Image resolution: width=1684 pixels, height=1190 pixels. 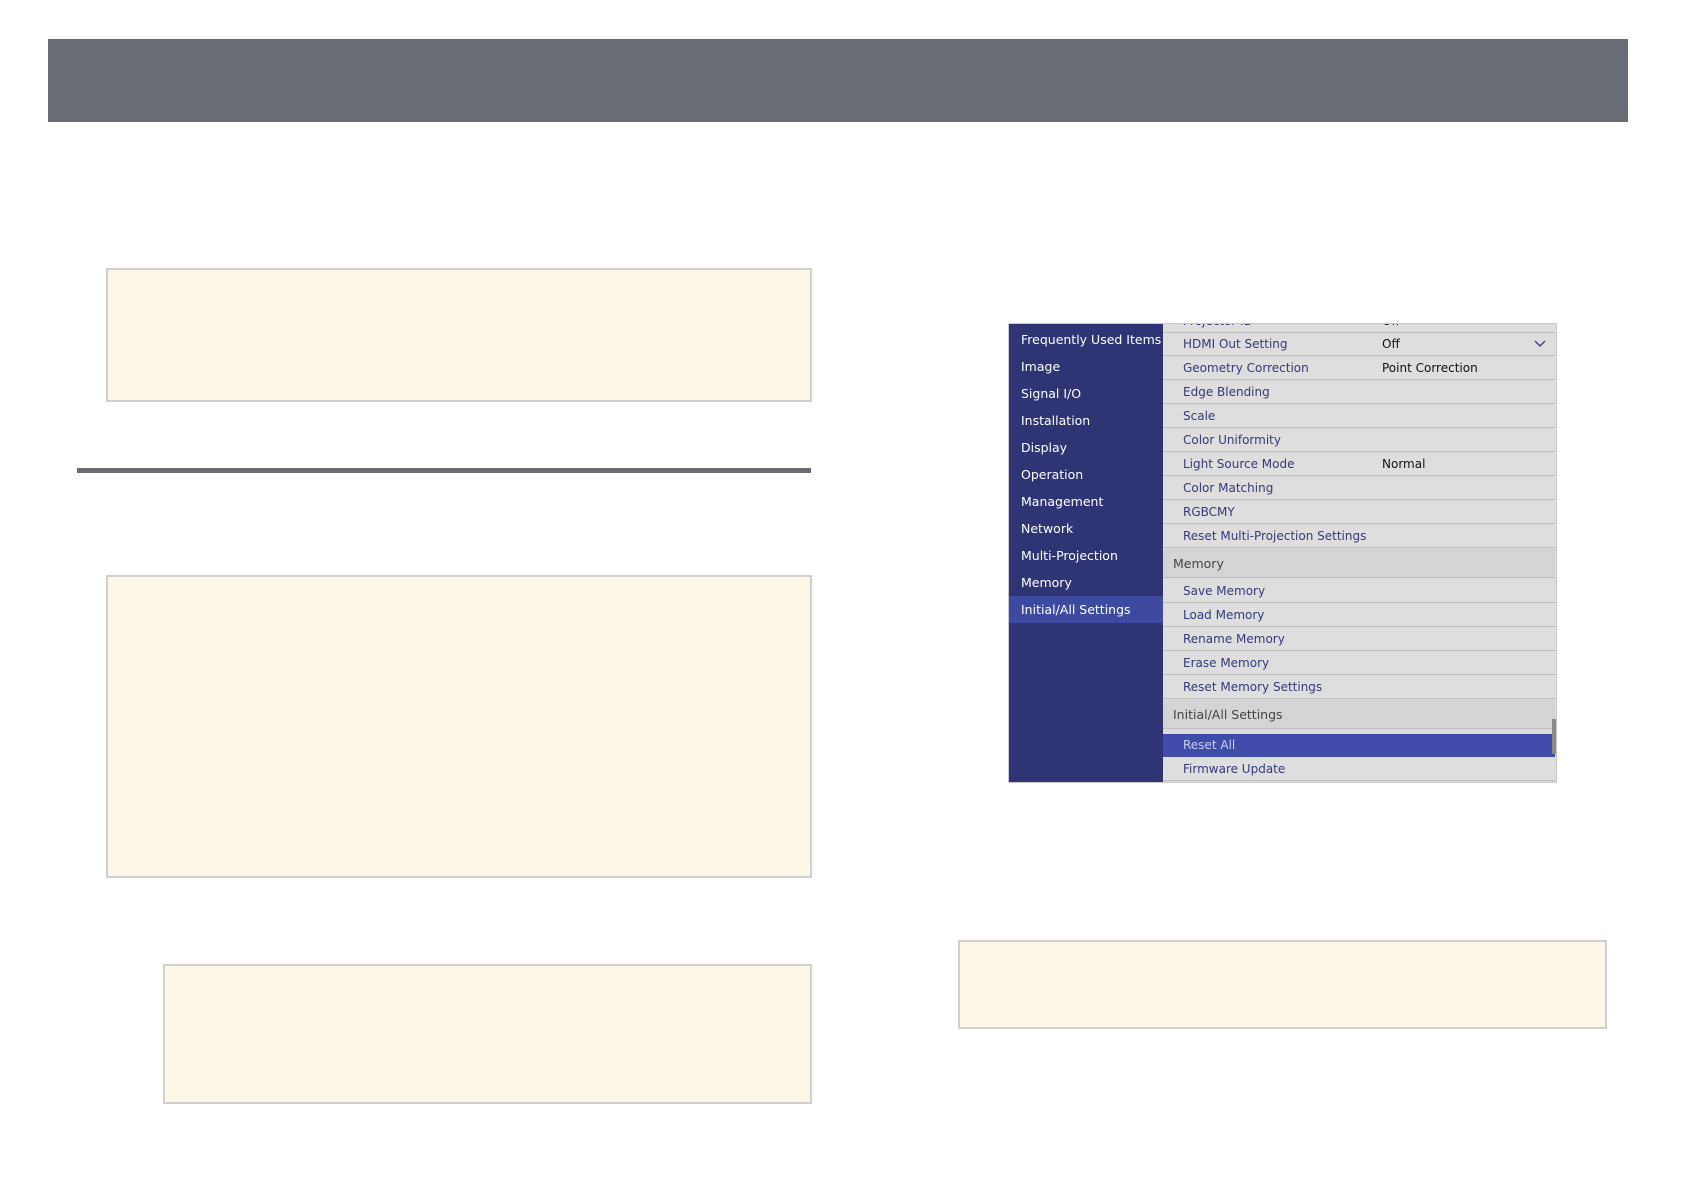 I want to click on menu-row-label: Color Matching, so click(x=1228, y=488).